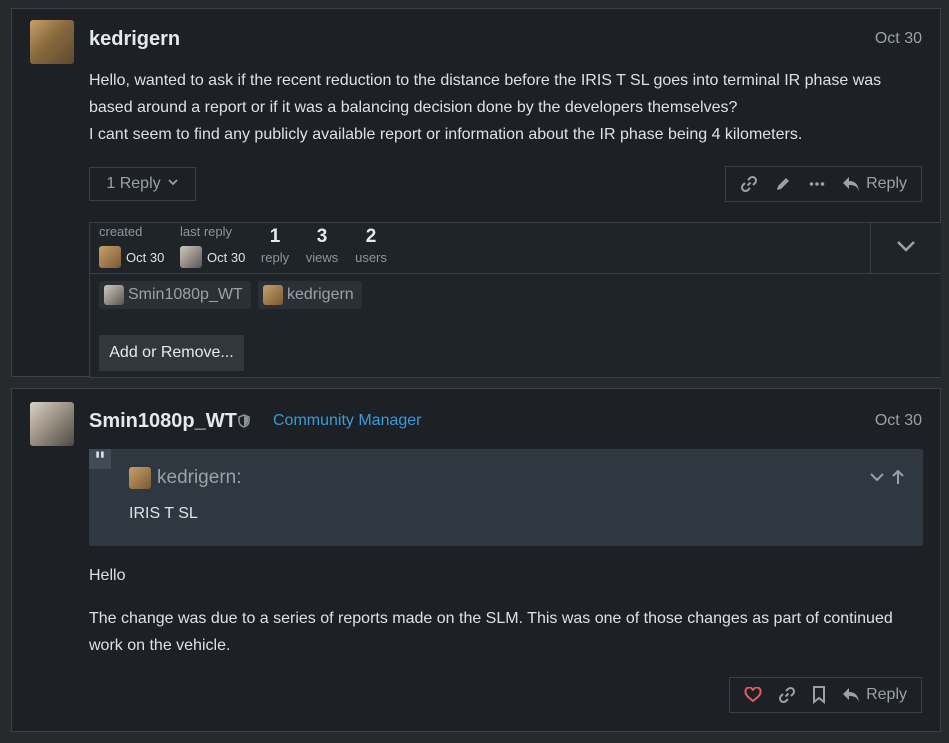 This screenshot has height=743, width=949. Describe the element at coordinates (320, 294) in the screenshot. I see `participant-name: kedrigern` at that location.